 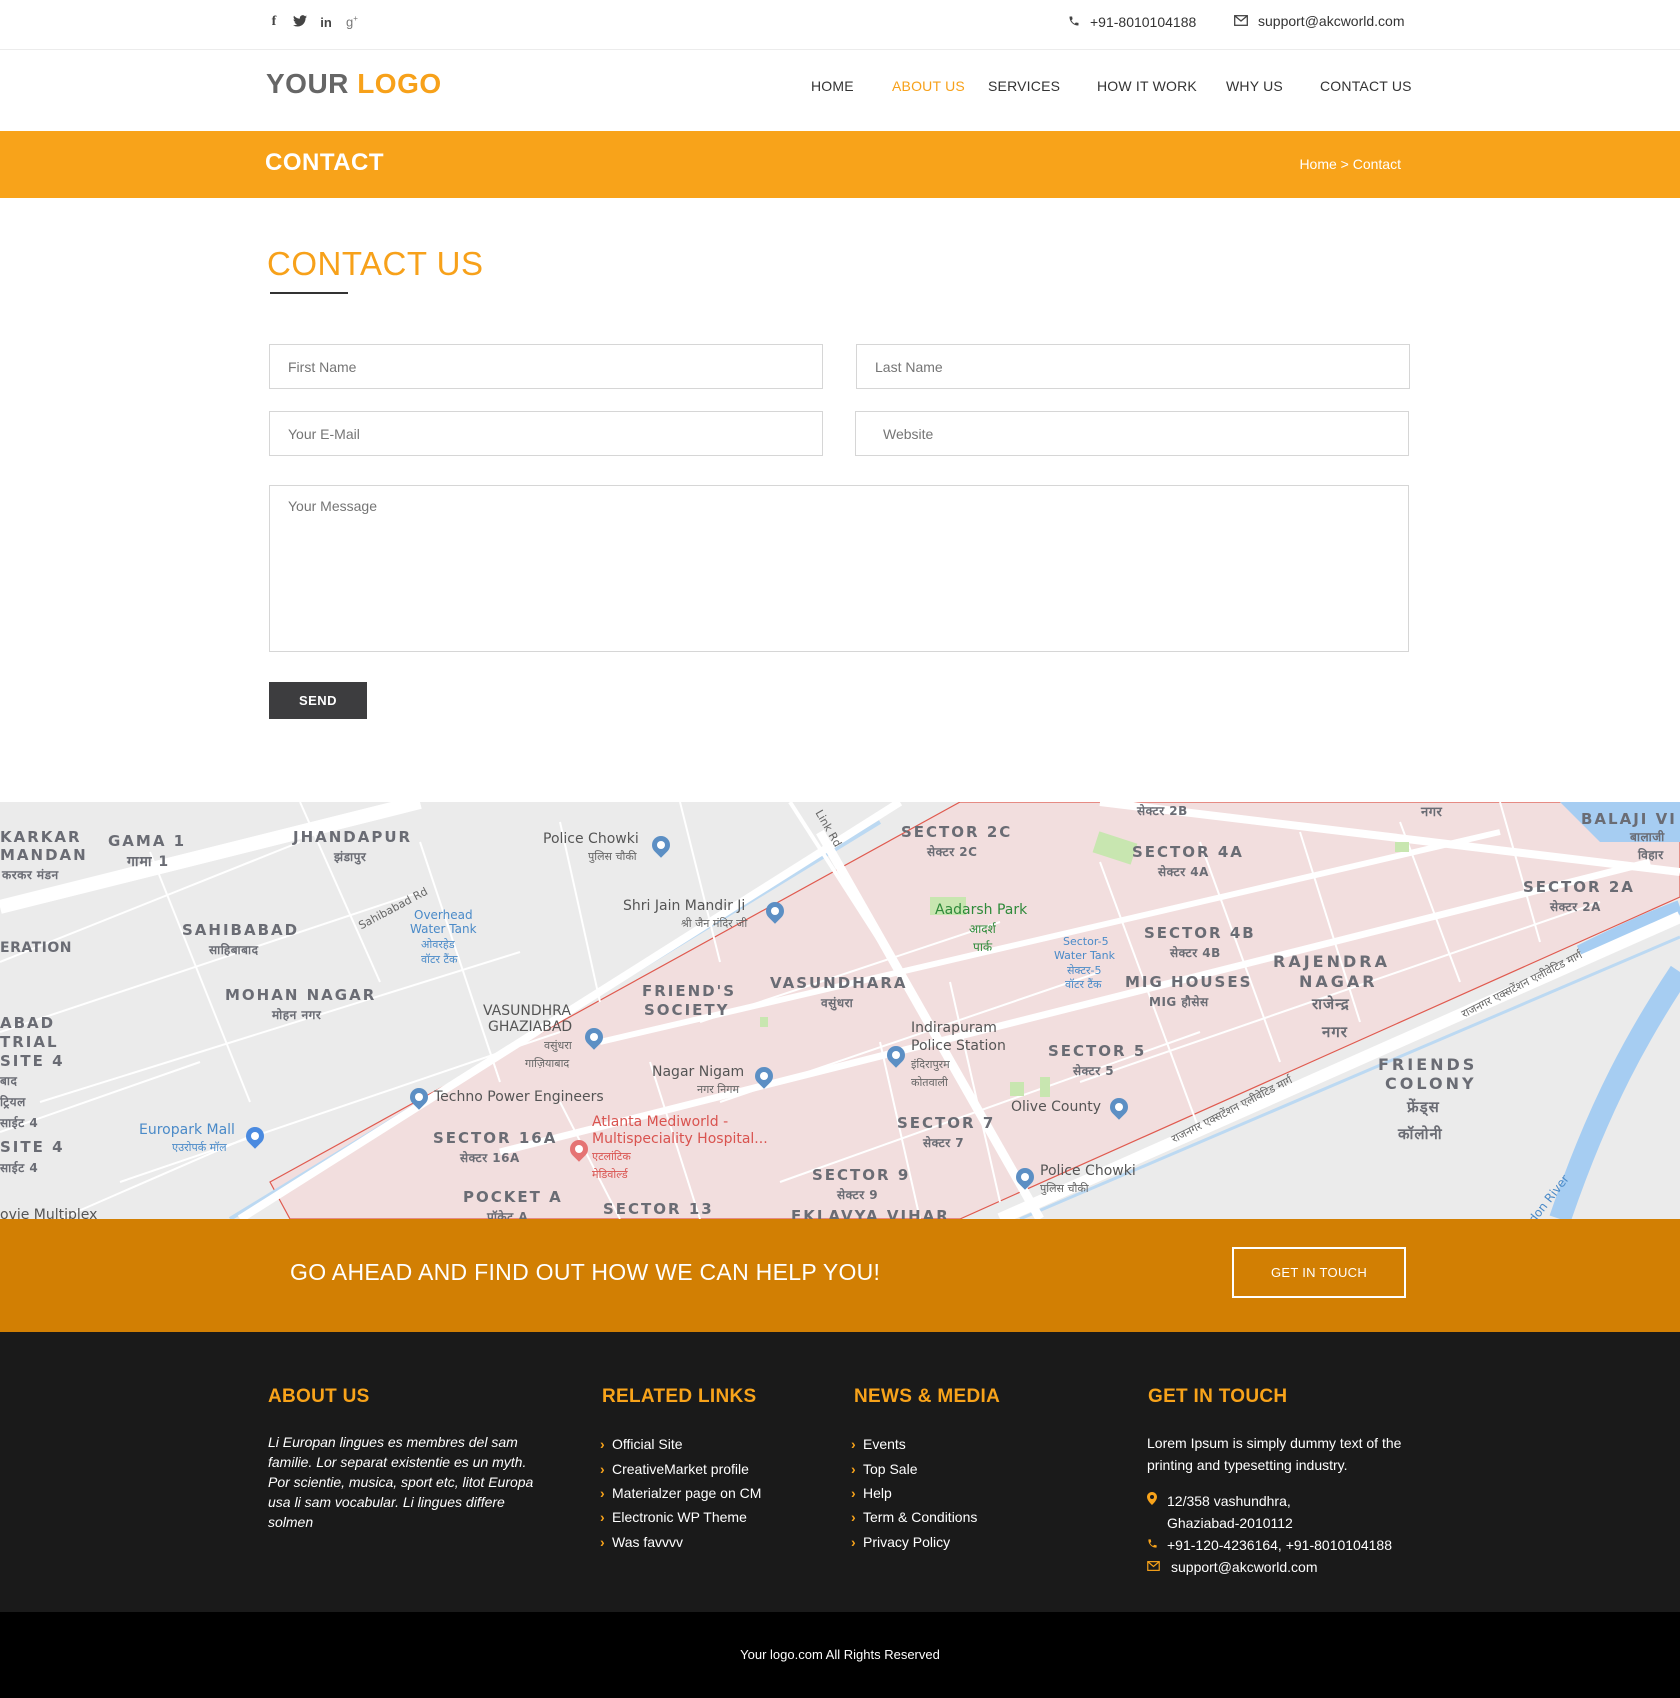 I want to click on site-logo: YOUR LOGO, so click(x=354, y=84).